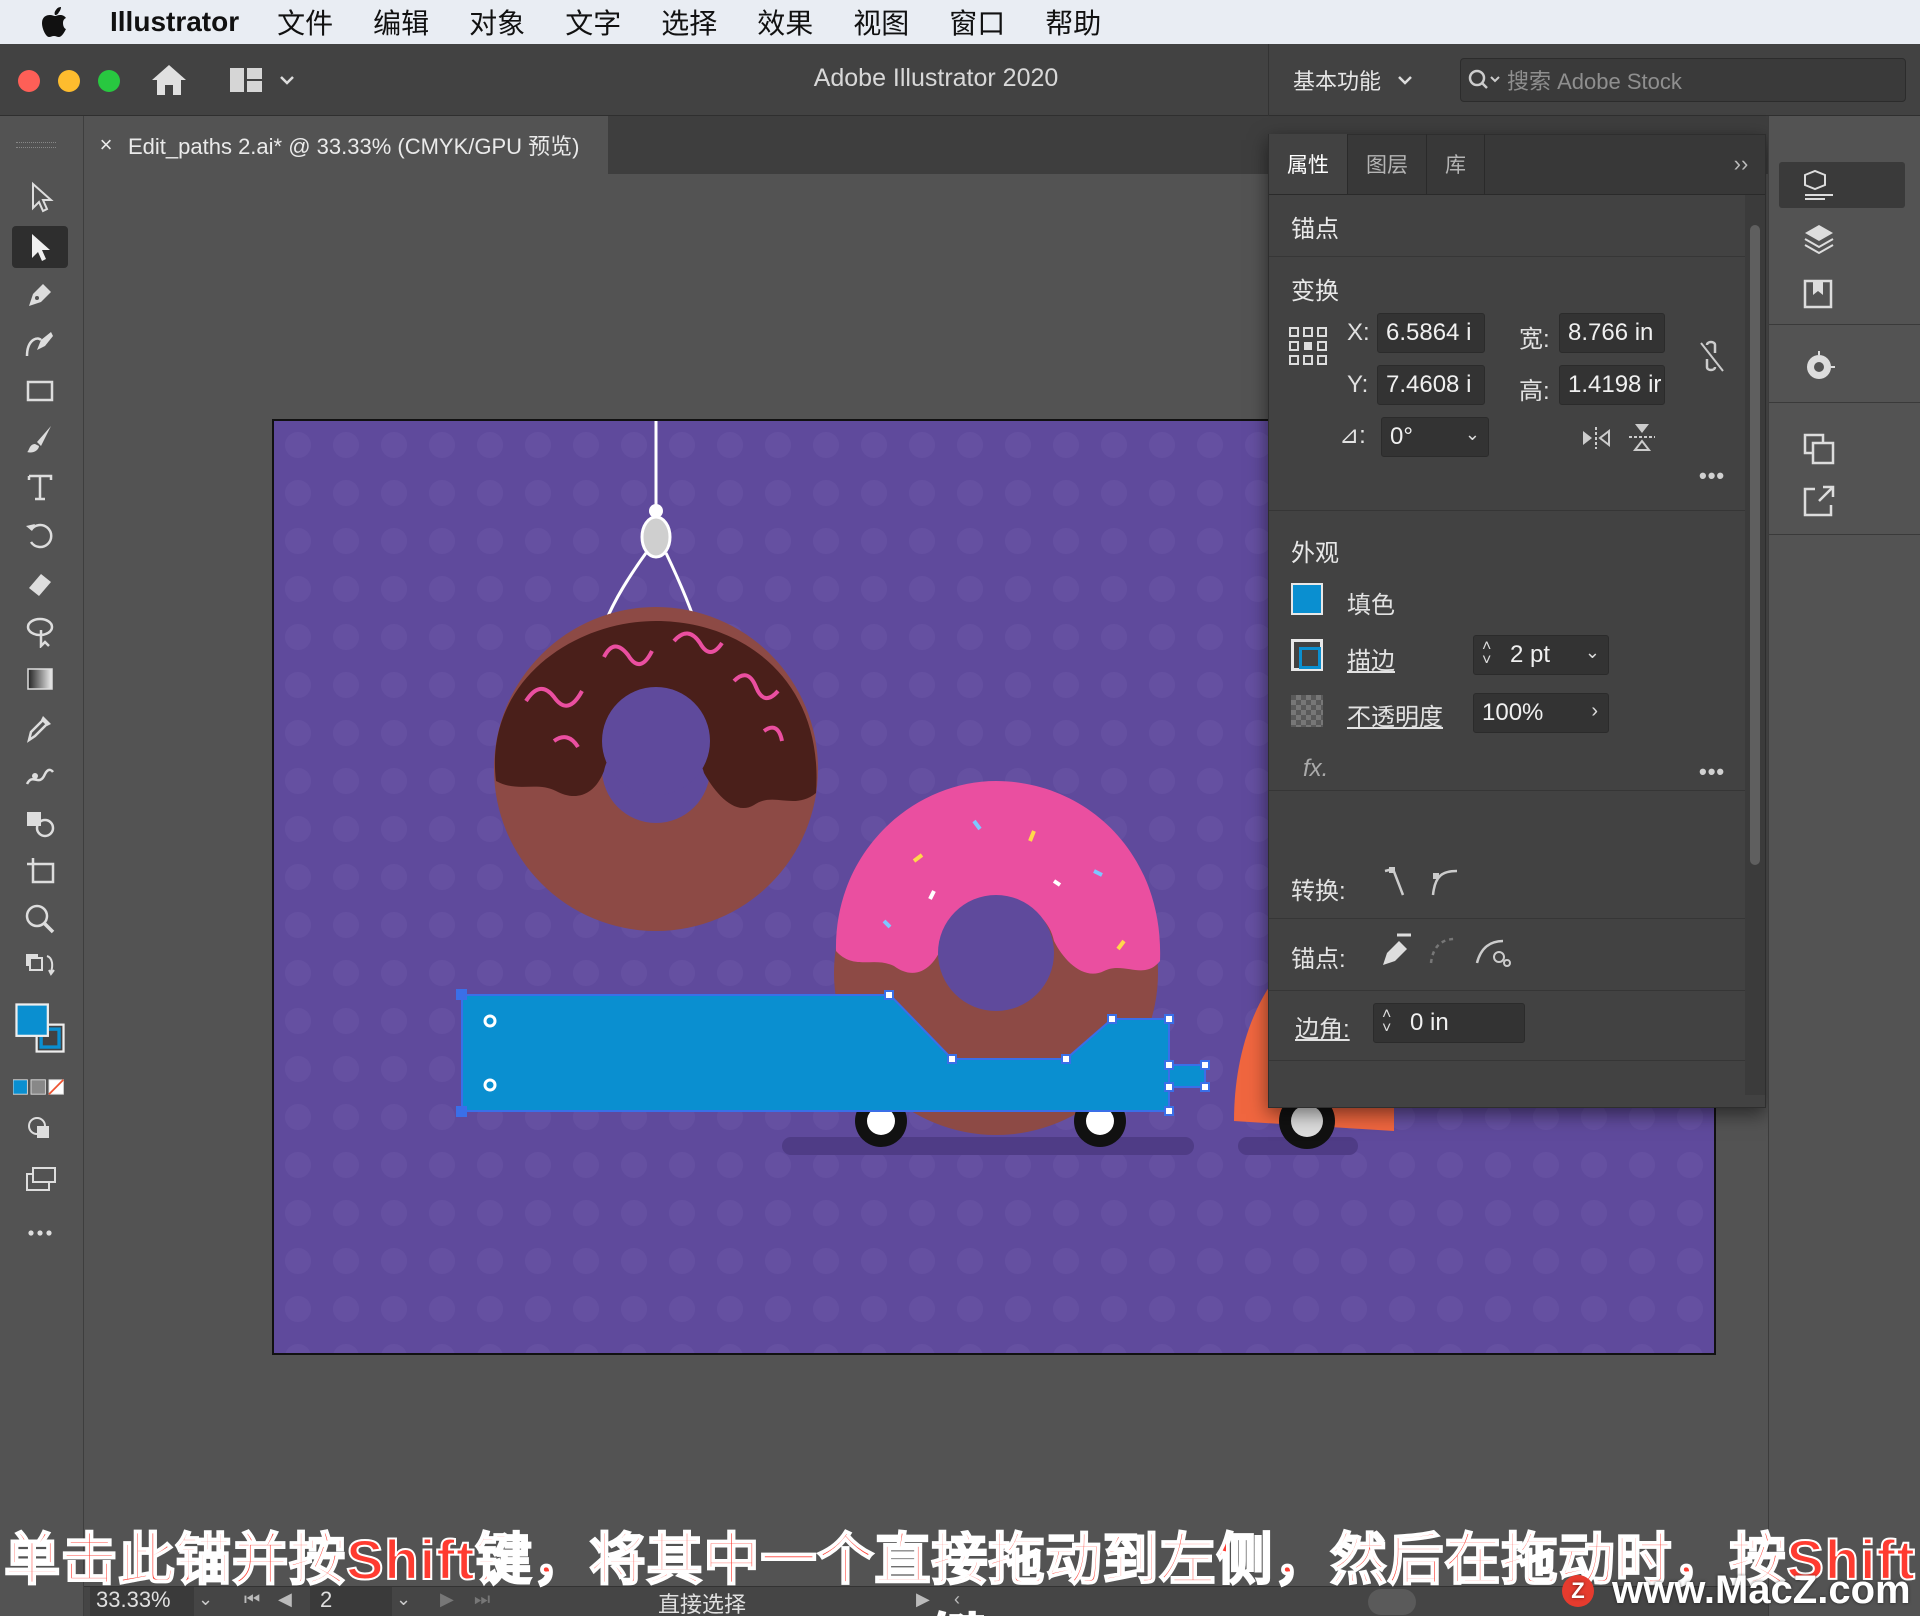  What do you see at coordinates (1322, 1026) in the screenshot?
I see `corners-label: 边角:` at bounding box center [1322, 1026].